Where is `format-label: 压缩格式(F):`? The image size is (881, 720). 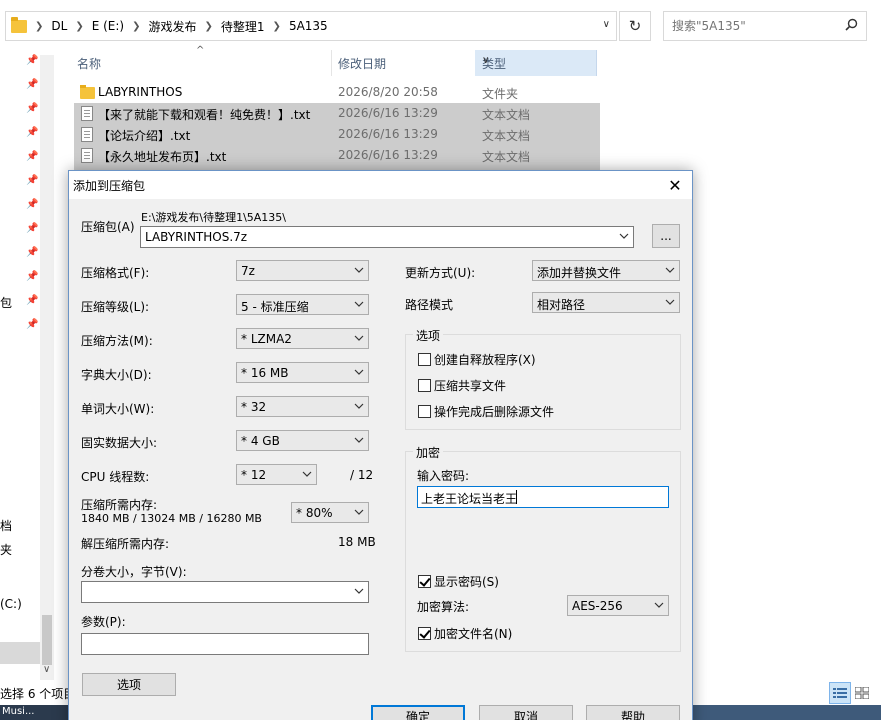
format-label: 压缩格式(F): is located at coordinates (115, 273).